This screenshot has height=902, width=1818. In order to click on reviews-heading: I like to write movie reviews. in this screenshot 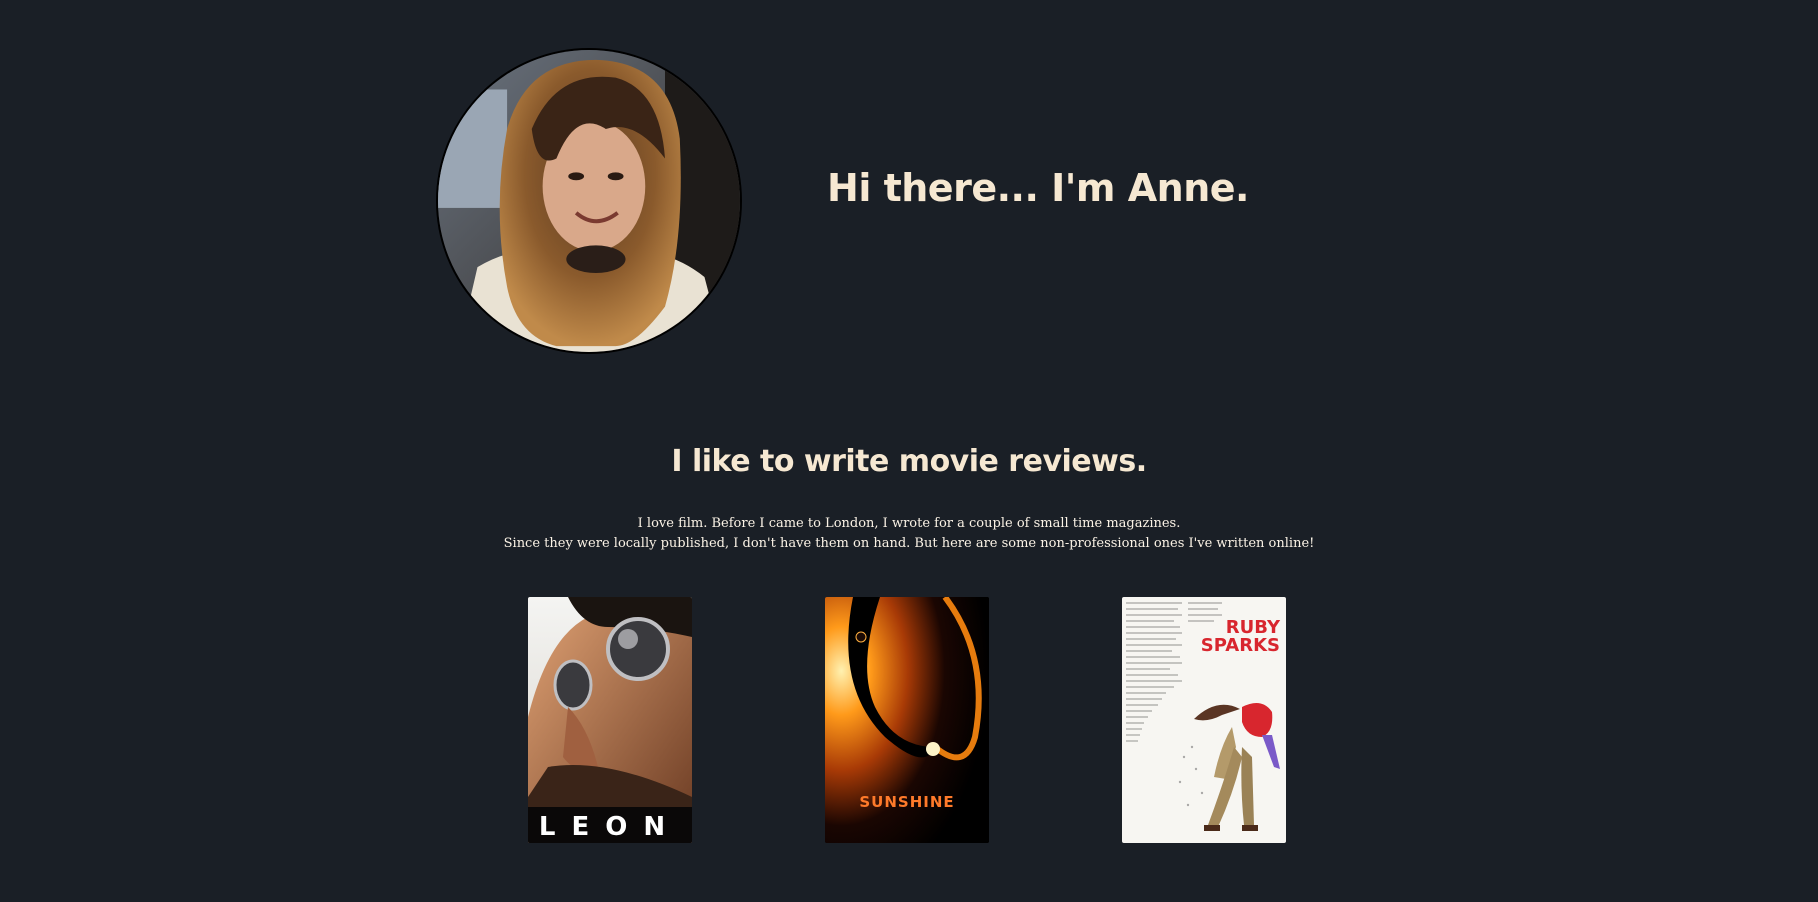, I will do `click(909, 461)`.